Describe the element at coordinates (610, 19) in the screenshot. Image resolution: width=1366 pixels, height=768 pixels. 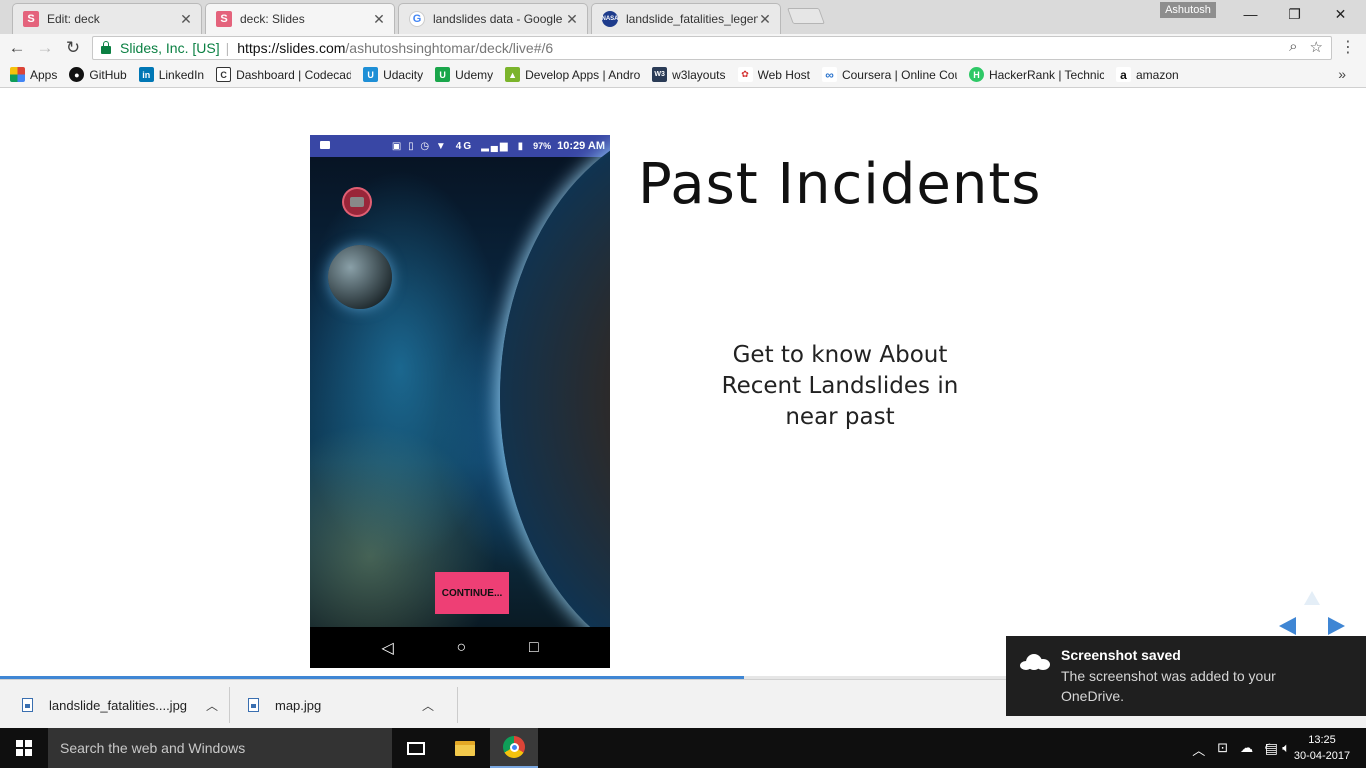
I see `nasa-favicon-icon: NASA` at that location.